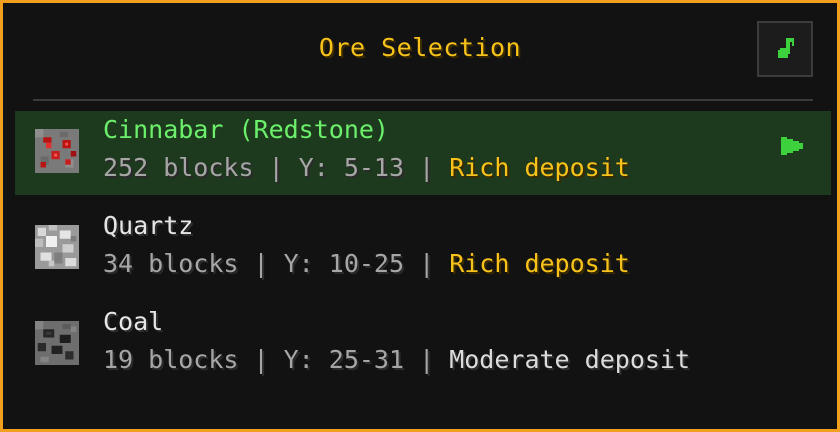 The width and height of the screenshot is (840, 432). I want to click on coal-ore-icon, so click(57, 343).